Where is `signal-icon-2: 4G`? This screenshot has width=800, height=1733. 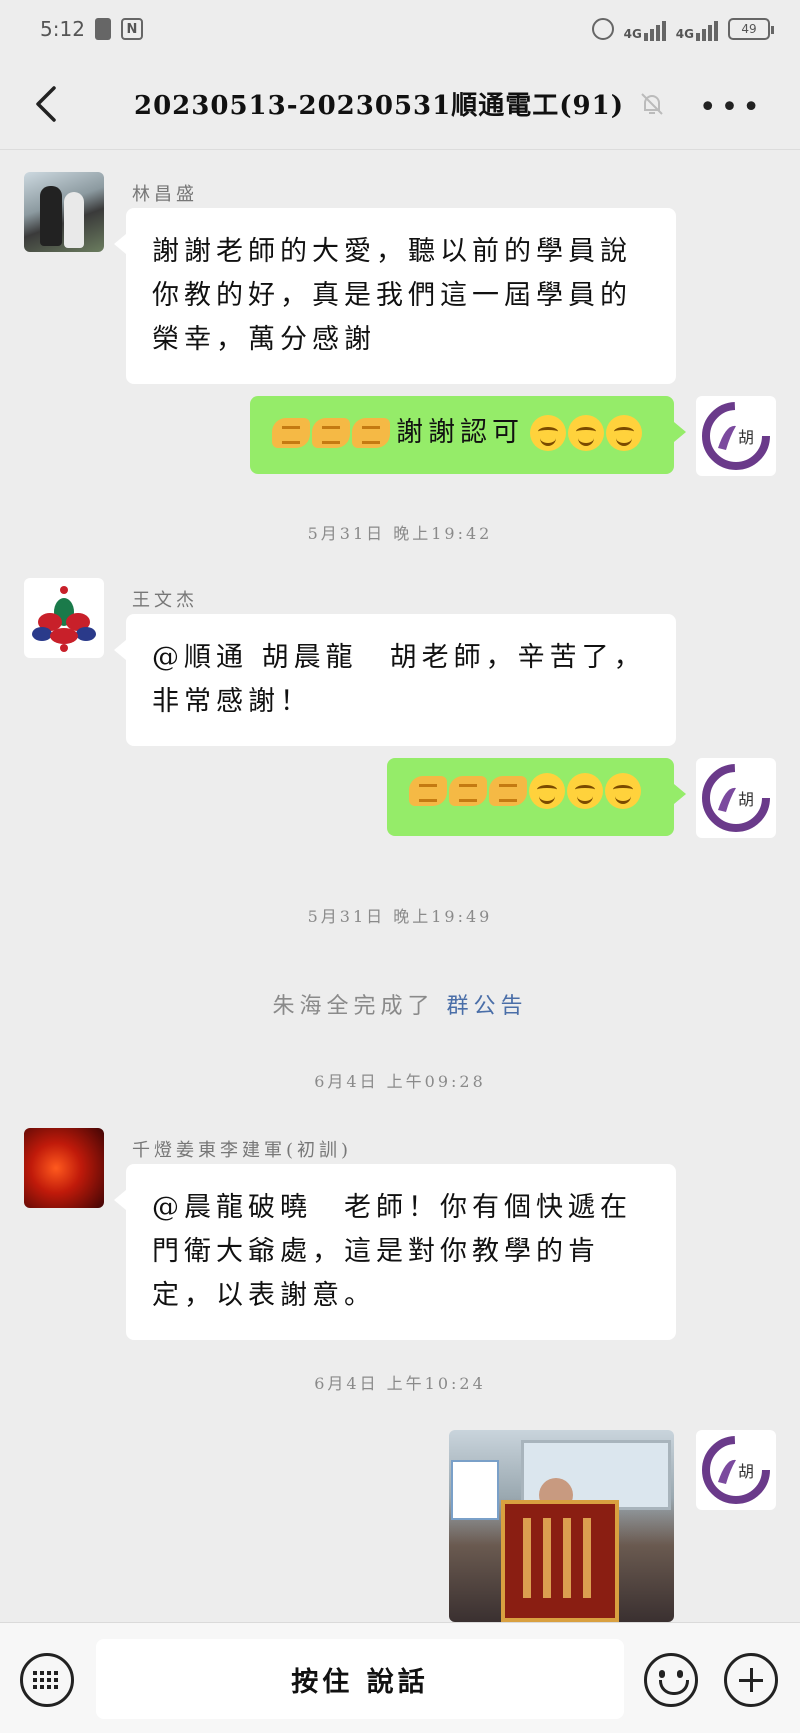 signal-icon-2: 4G is located at coordinates (697, 29).